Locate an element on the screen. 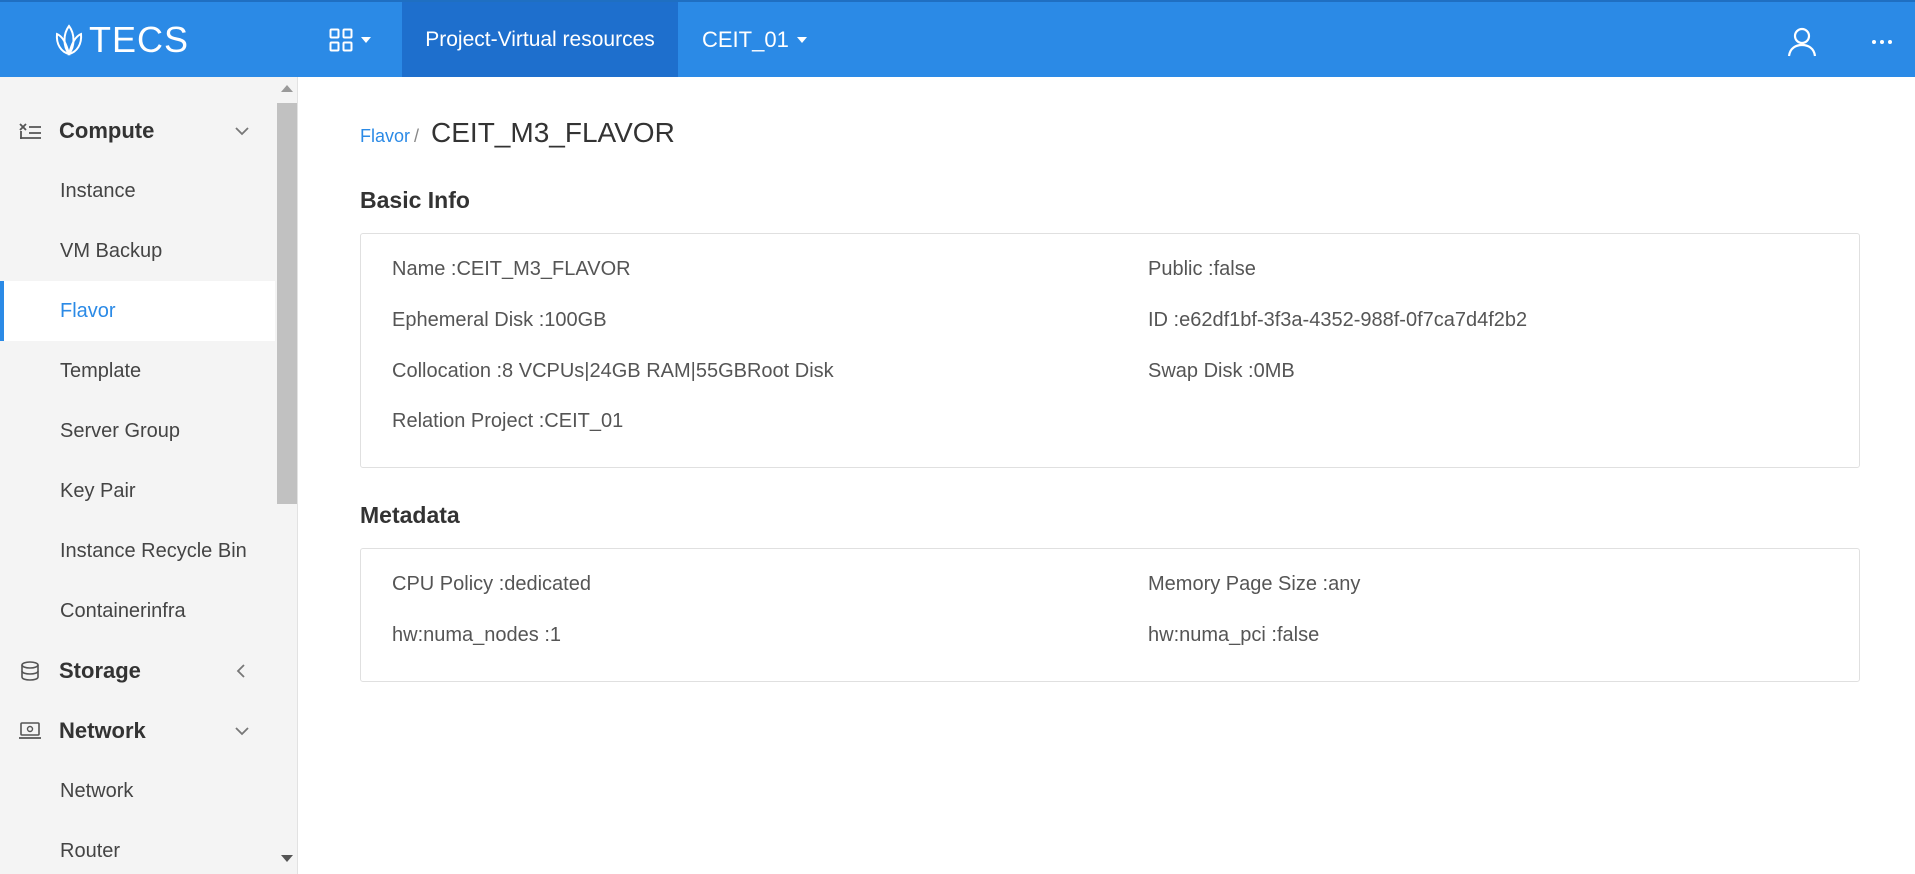  sidebar-item-template: Template is located at coordinates (137, 371).